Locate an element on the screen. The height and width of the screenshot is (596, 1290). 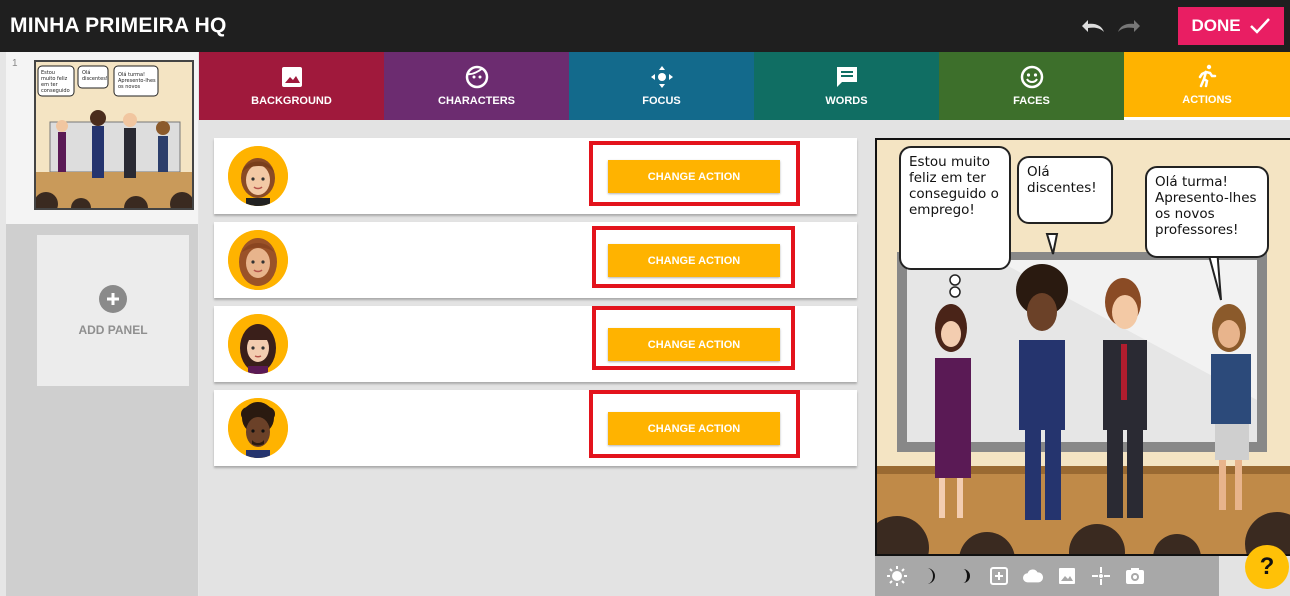
sparkle-icon is located at coordinates (1101, 576).